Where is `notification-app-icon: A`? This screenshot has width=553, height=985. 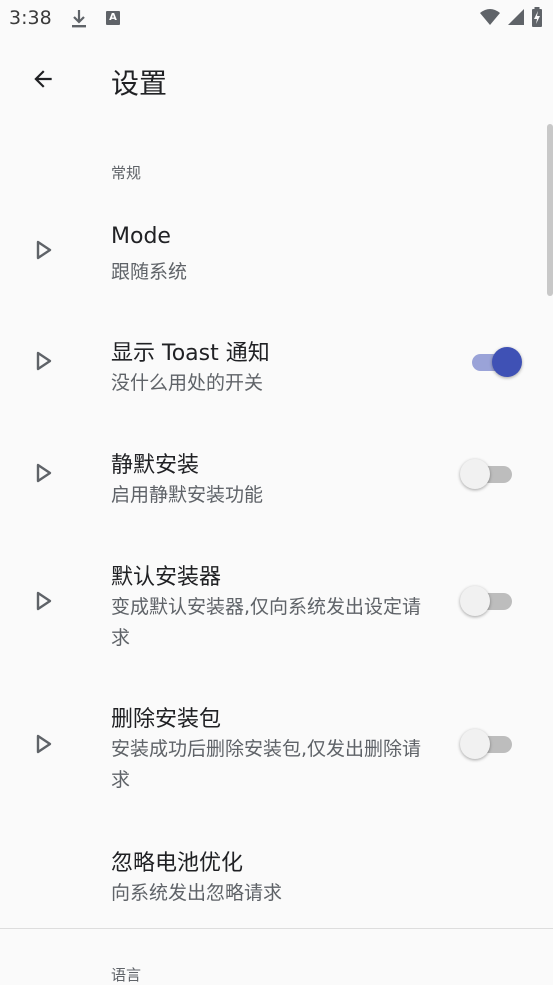 notification-app-icon: A is located at coordinates (113, 18).